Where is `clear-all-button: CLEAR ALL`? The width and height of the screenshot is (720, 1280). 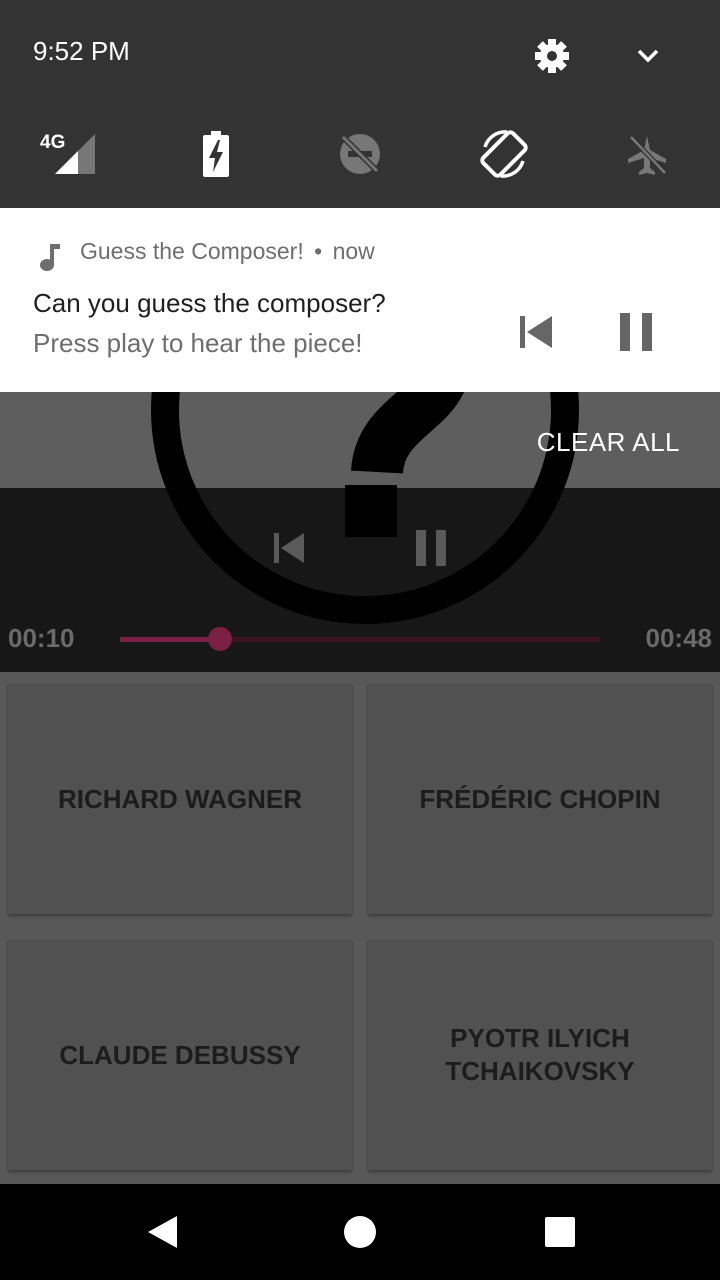 clear-all-button: CLEAR ALL is located at coordinates (608, 442).